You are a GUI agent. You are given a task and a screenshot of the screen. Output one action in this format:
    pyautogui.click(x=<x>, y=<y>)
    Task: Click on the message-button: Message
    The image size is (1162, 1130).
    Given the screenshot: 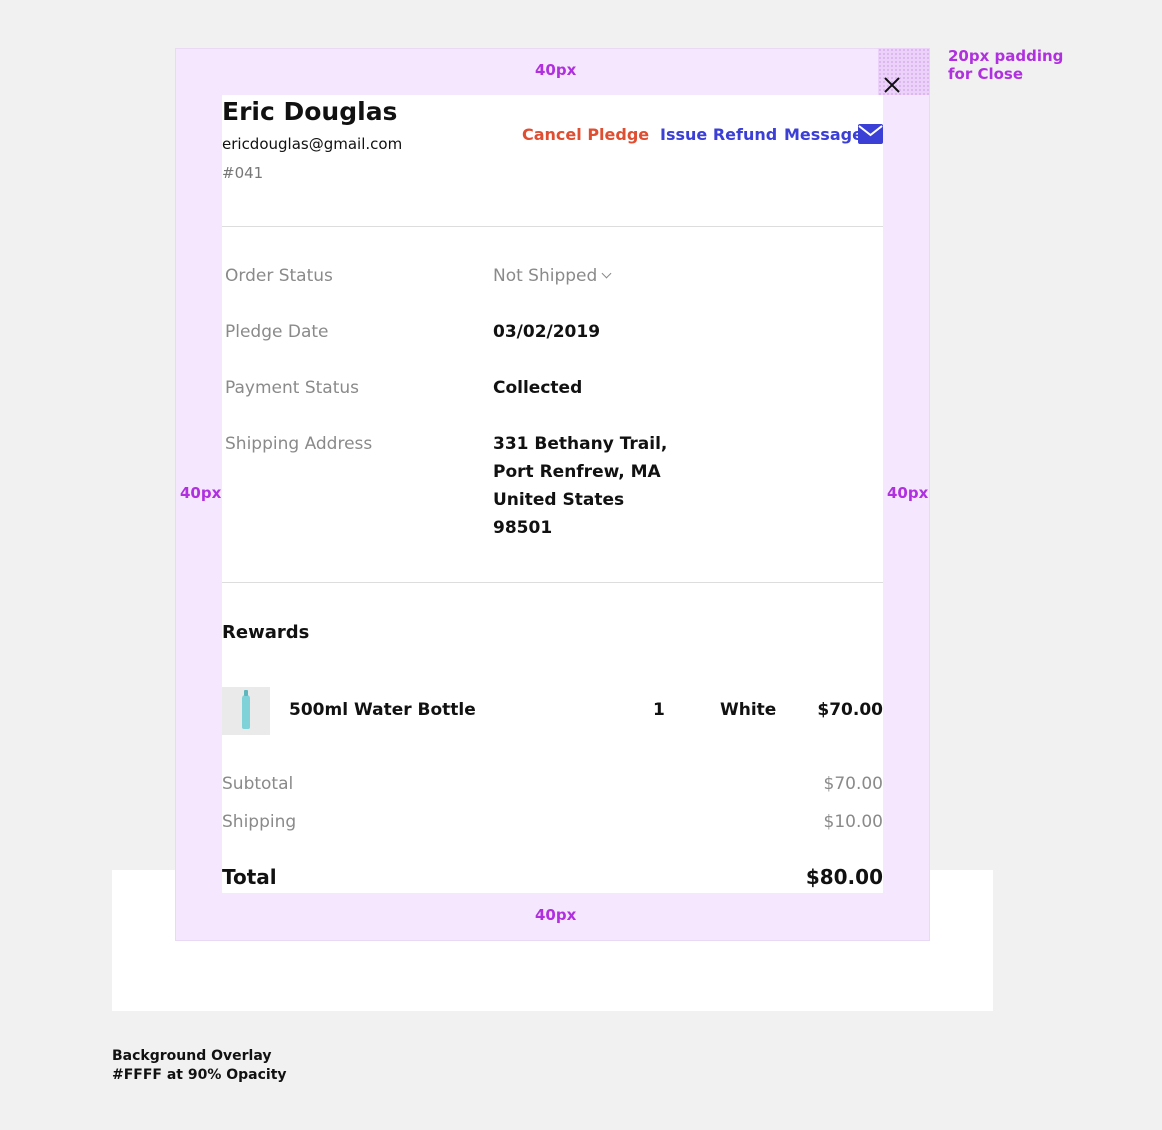 What is the action you would take?
    pyautogui.click(x=823, y=134)
    